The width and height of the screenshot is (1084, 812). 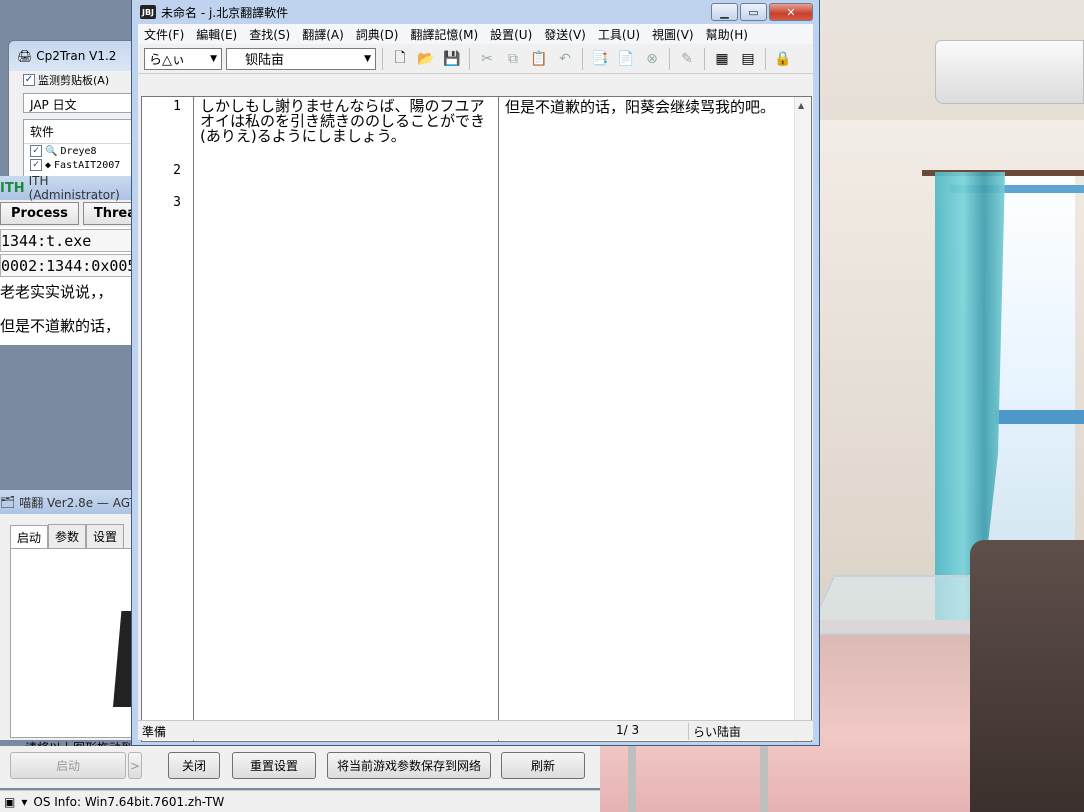 What do you see at coordinates (444, 34) in the screenshot?
I see `menu-translation-memory: 翻譯記憶(M)` at bounding box center [444, 34].